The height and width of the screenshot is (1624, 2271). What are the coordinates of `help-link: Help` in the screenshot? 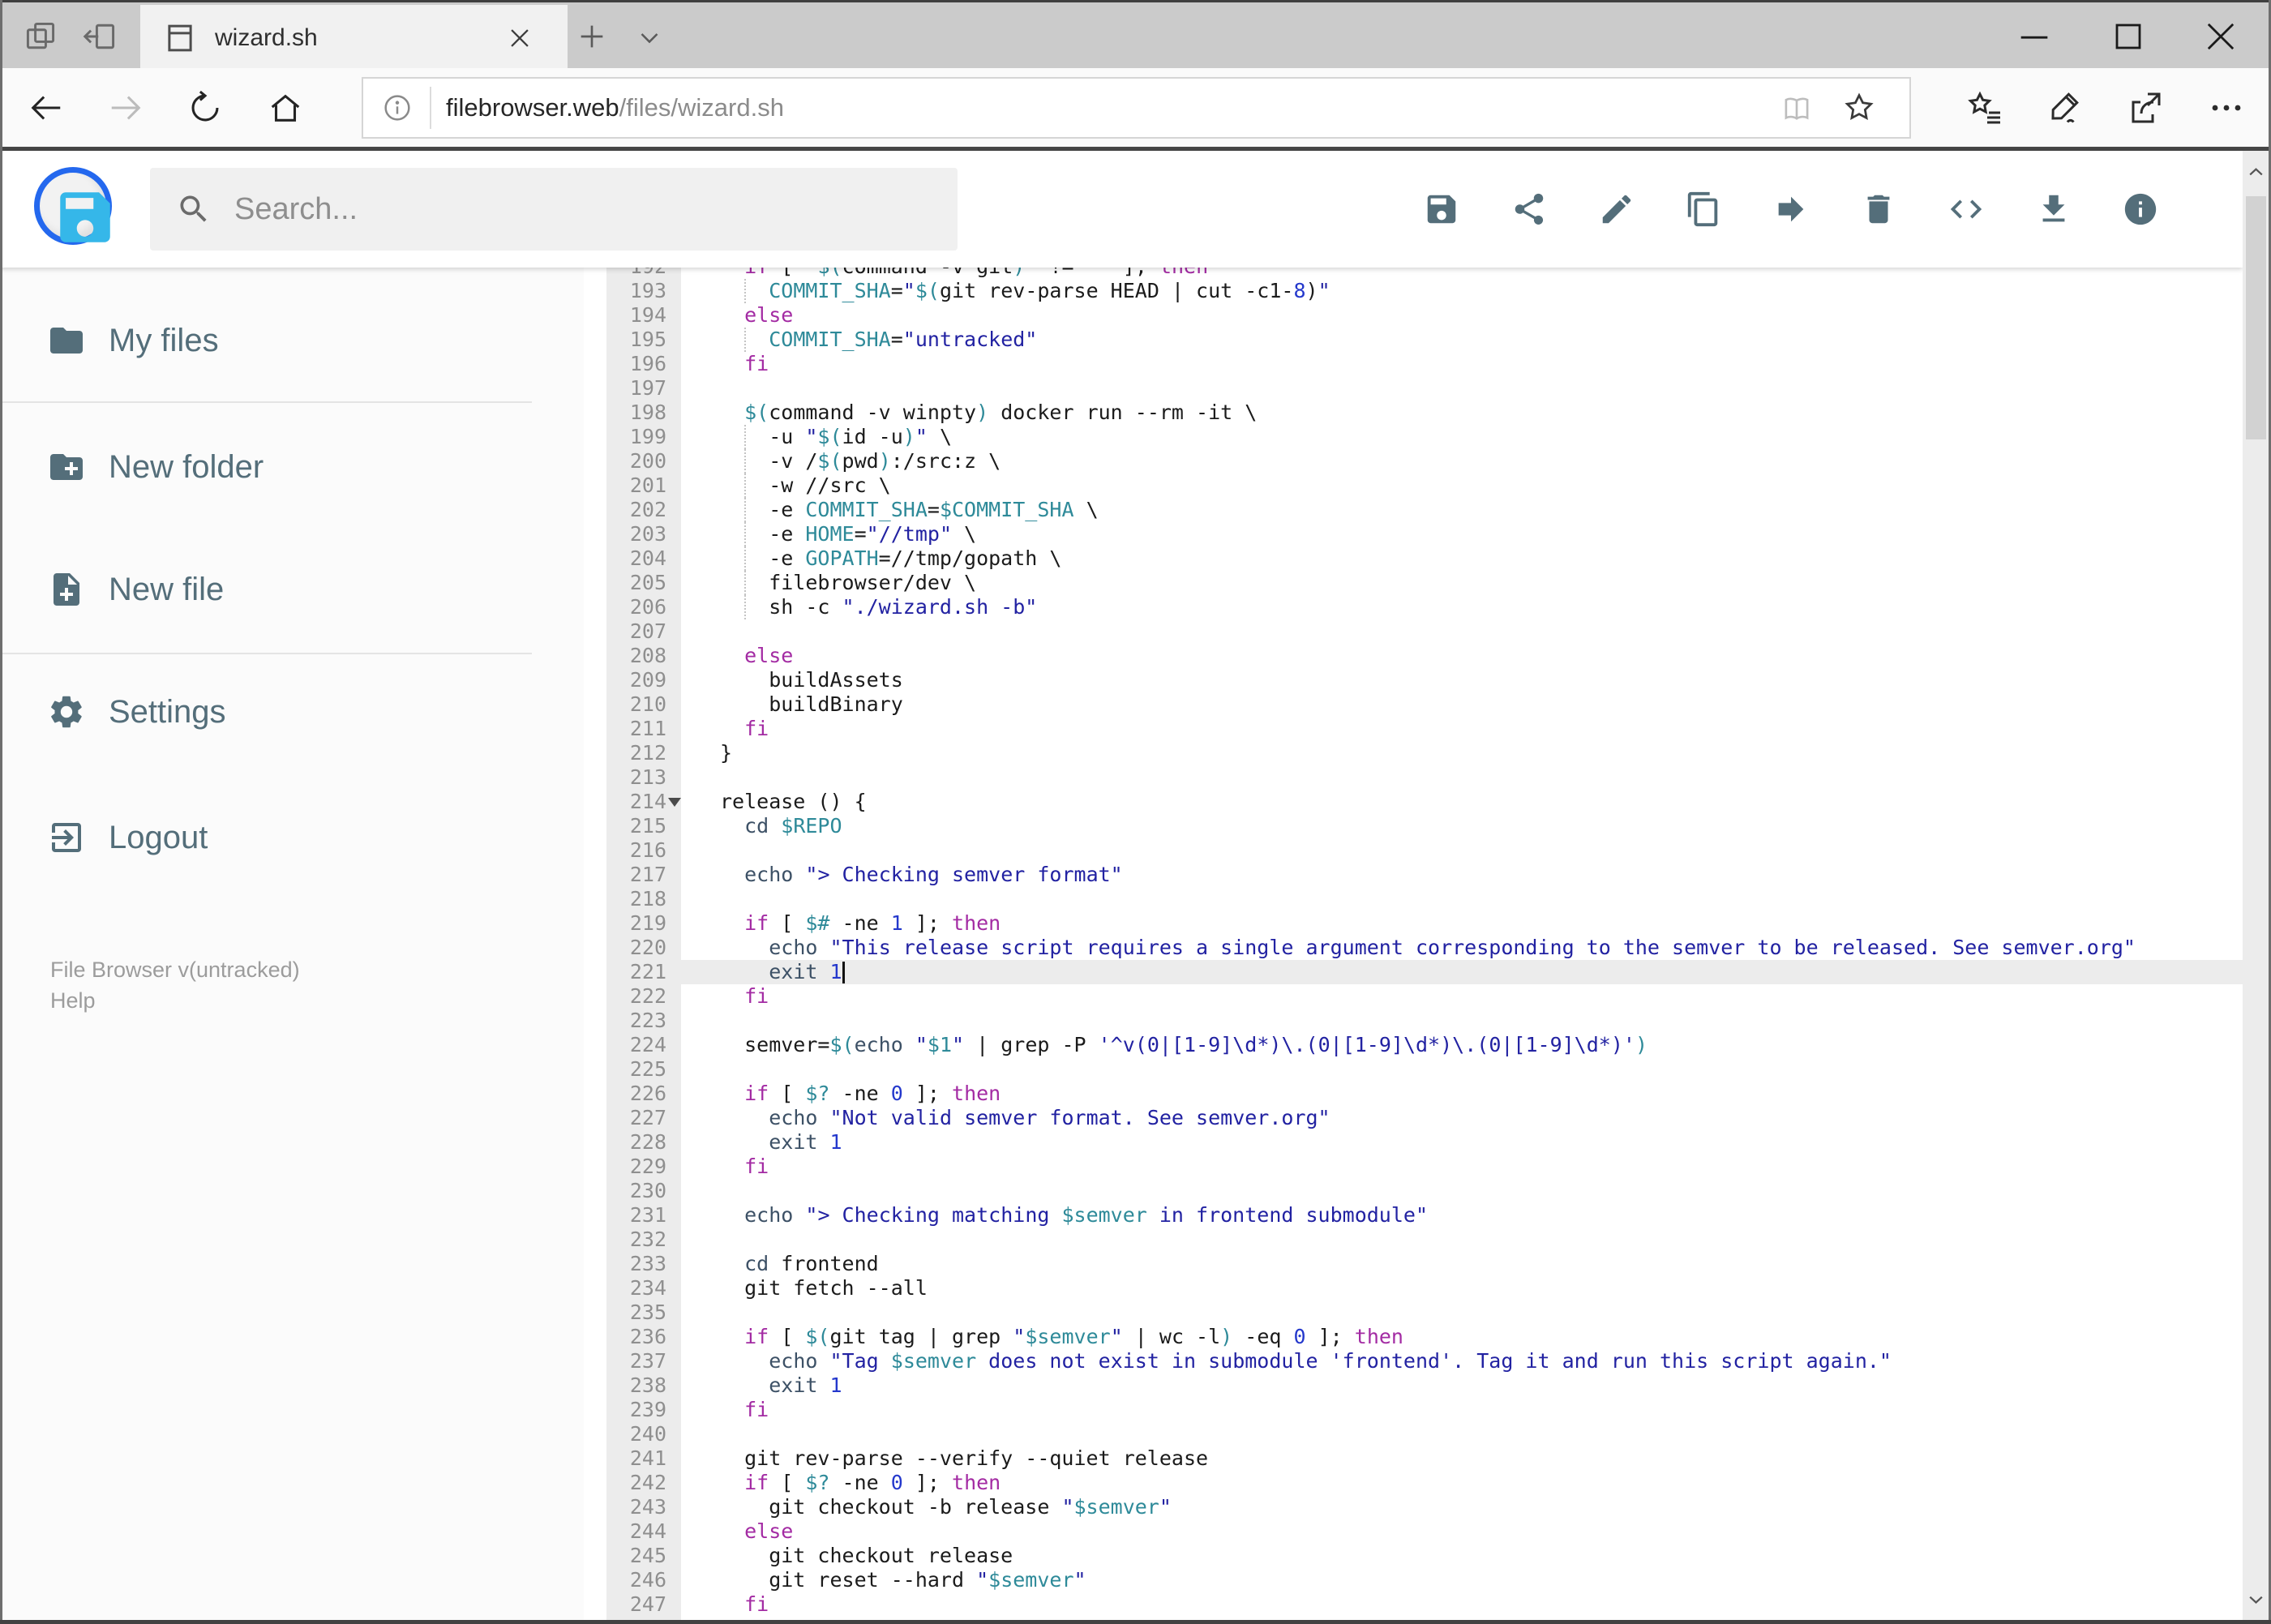 It's located at (73, 1001).